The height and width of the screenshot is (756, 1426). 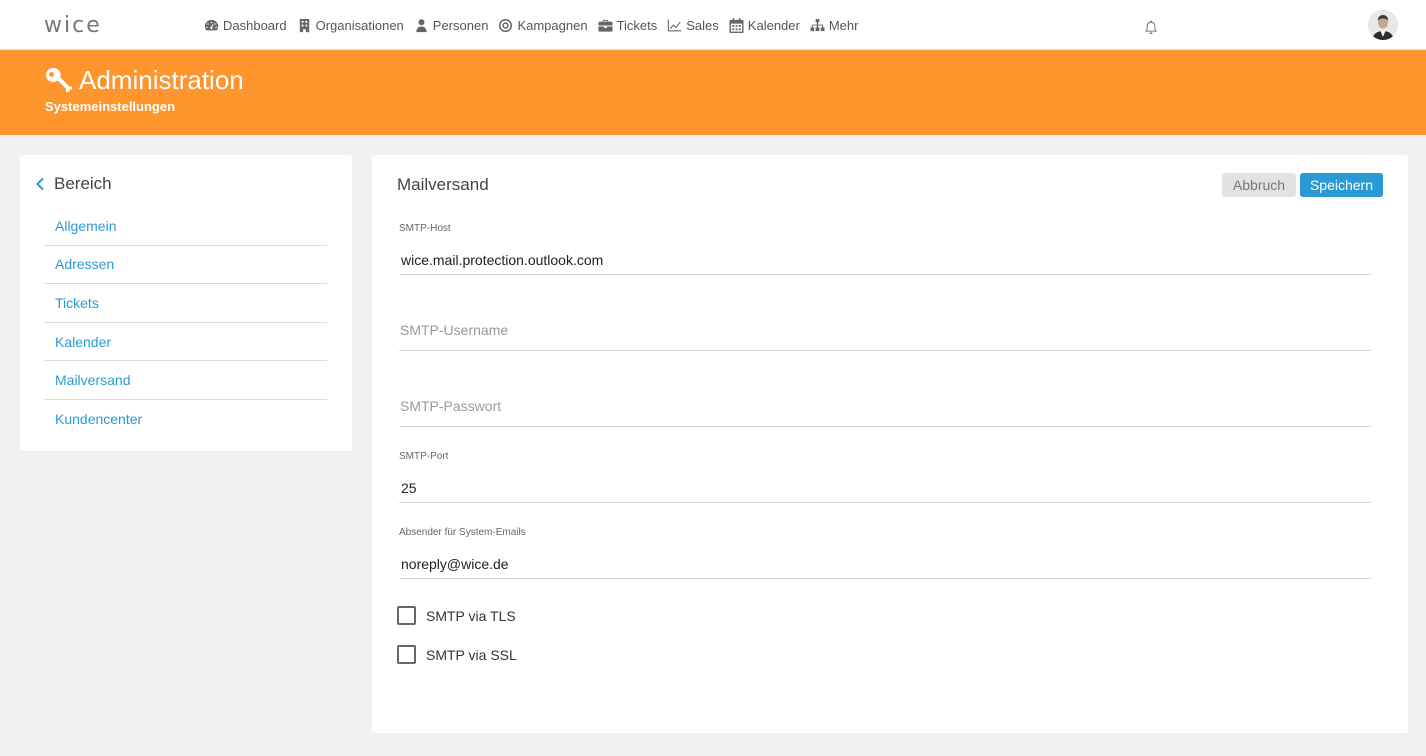 I want to click on sidebar-item-kundencenter: Kundencenter, so click(x=185, y=419).